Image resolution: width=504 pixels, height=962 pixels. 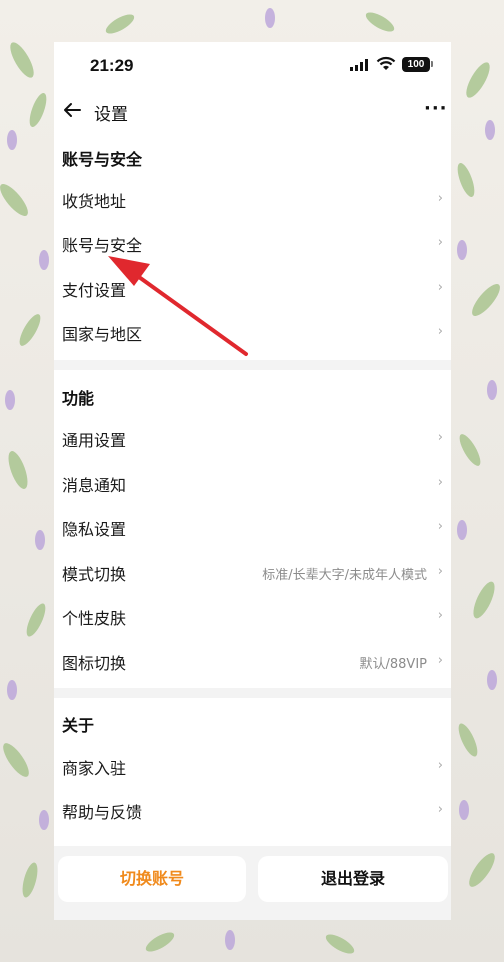 I want to click on row-privacy-settings: 隐私设置 ›, so click(x=252, y=528).